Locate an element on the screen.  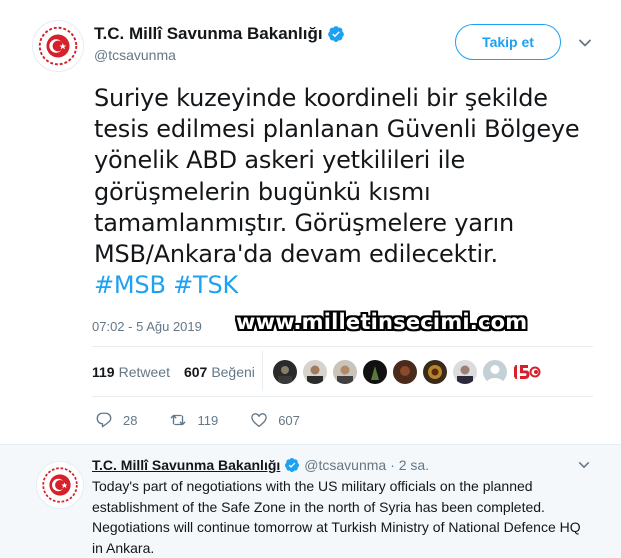
like-stat-count: 607 is located at coordinates (195, 372).